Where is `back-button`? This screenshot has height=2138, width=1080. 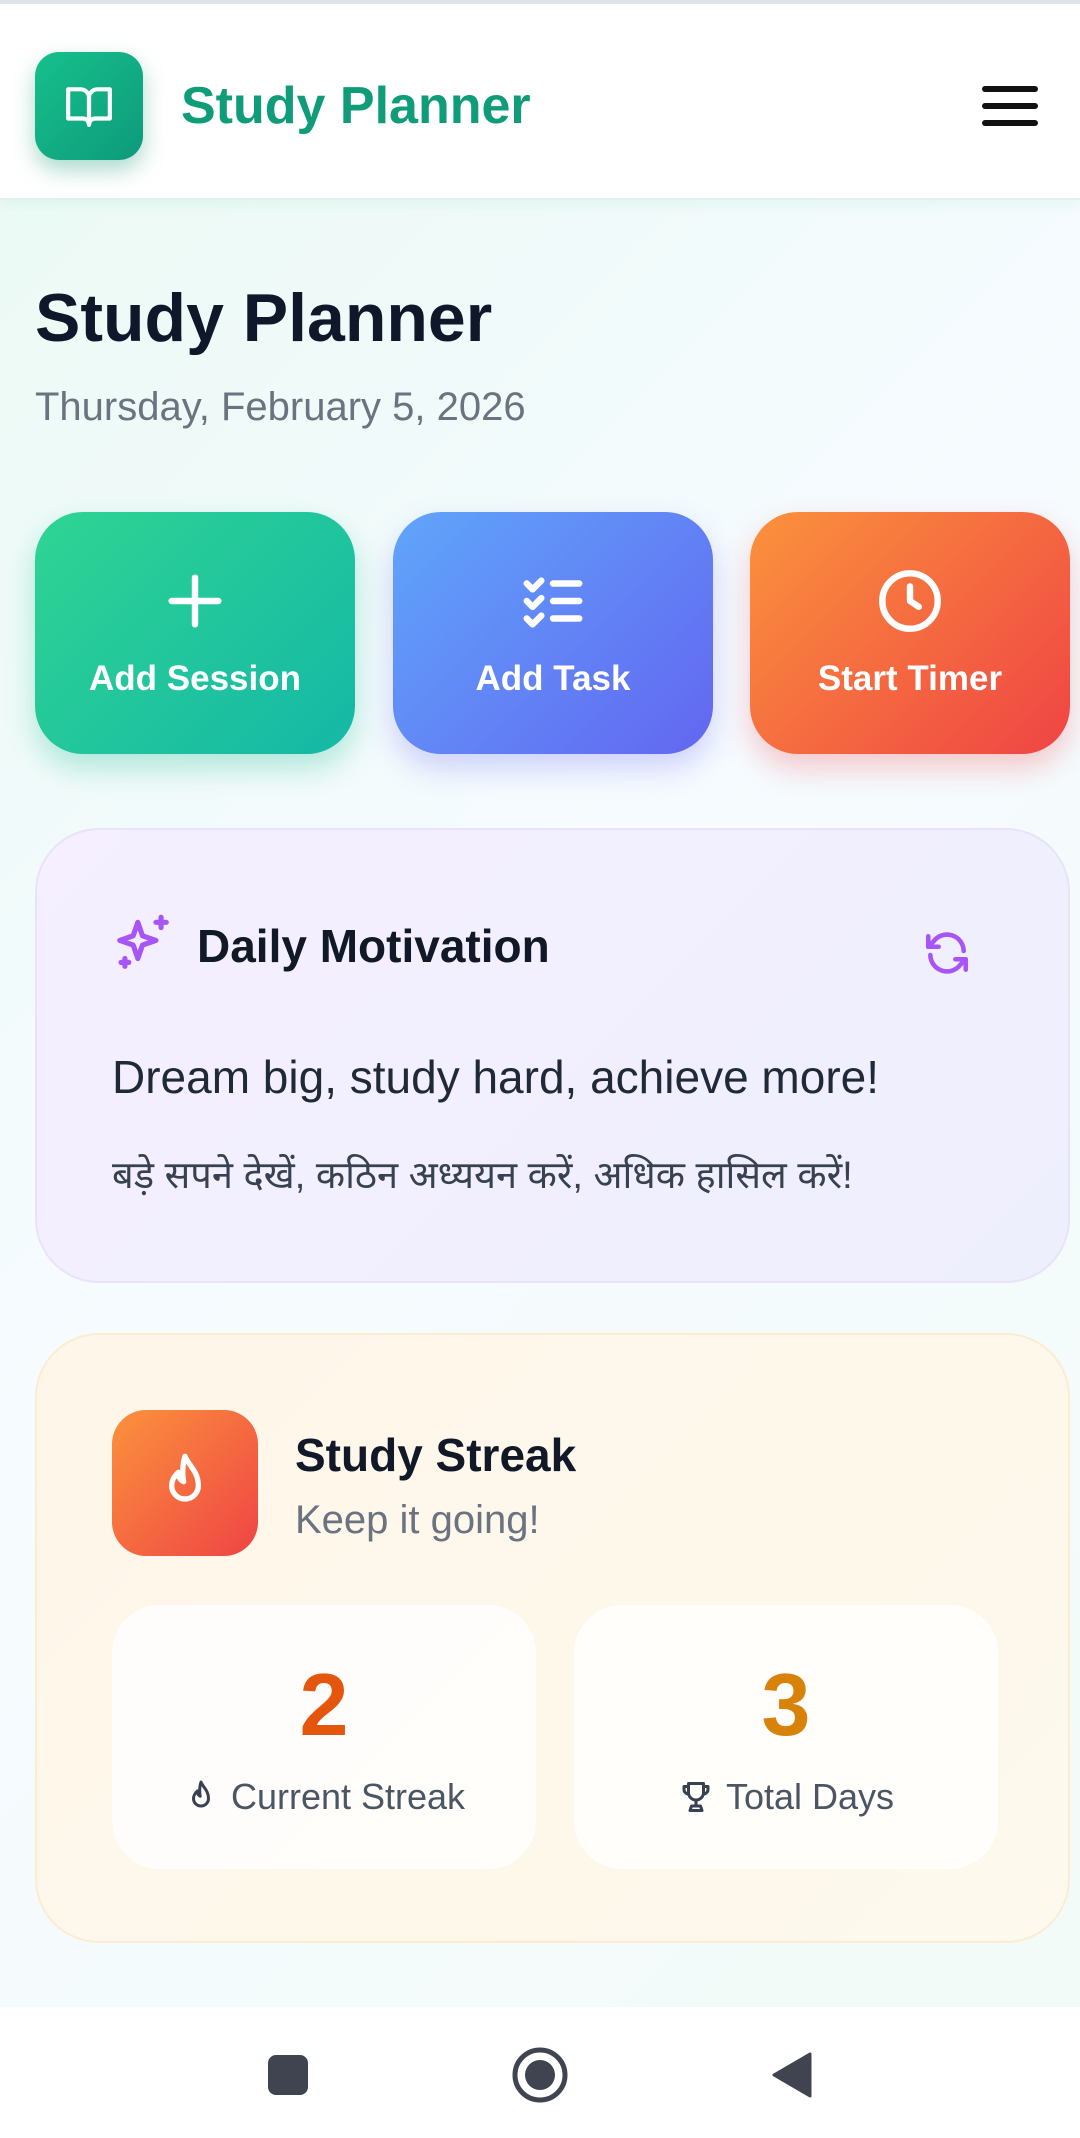 back-button is located at coordinates (792, 2075).